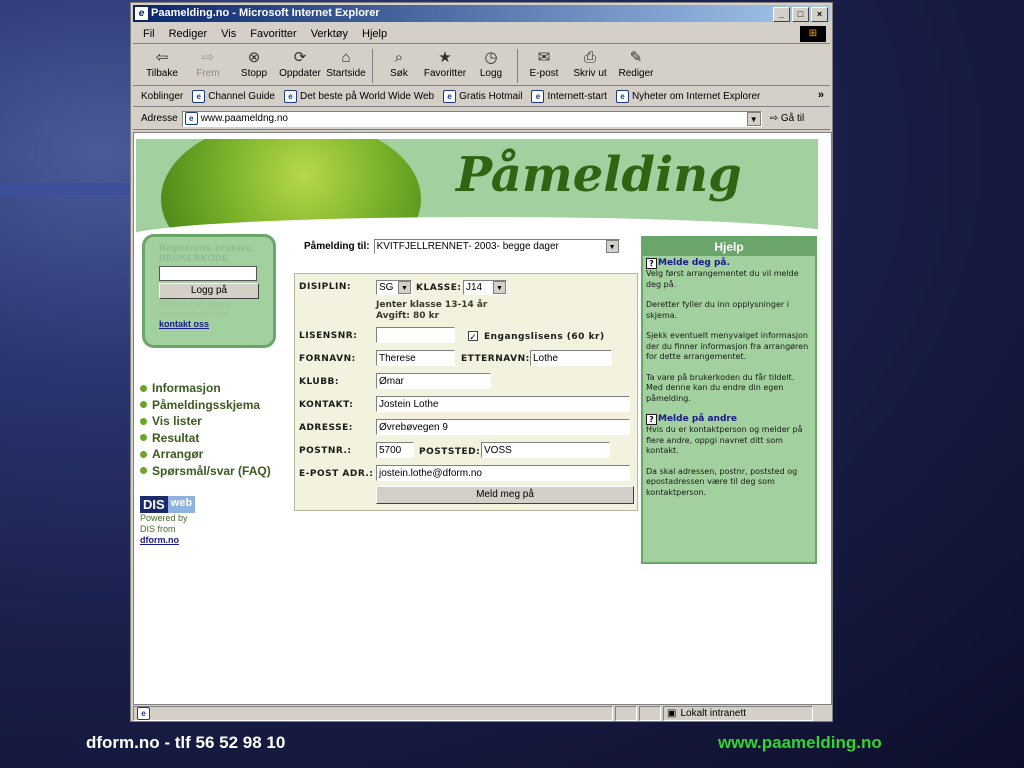 This screenshot has width=1024, height=768. What do you see at coordinates (729, 419) in the screenshot?
I see `help-link-melde-andre: ? Melde på andre` at bounding box center [729, 419].